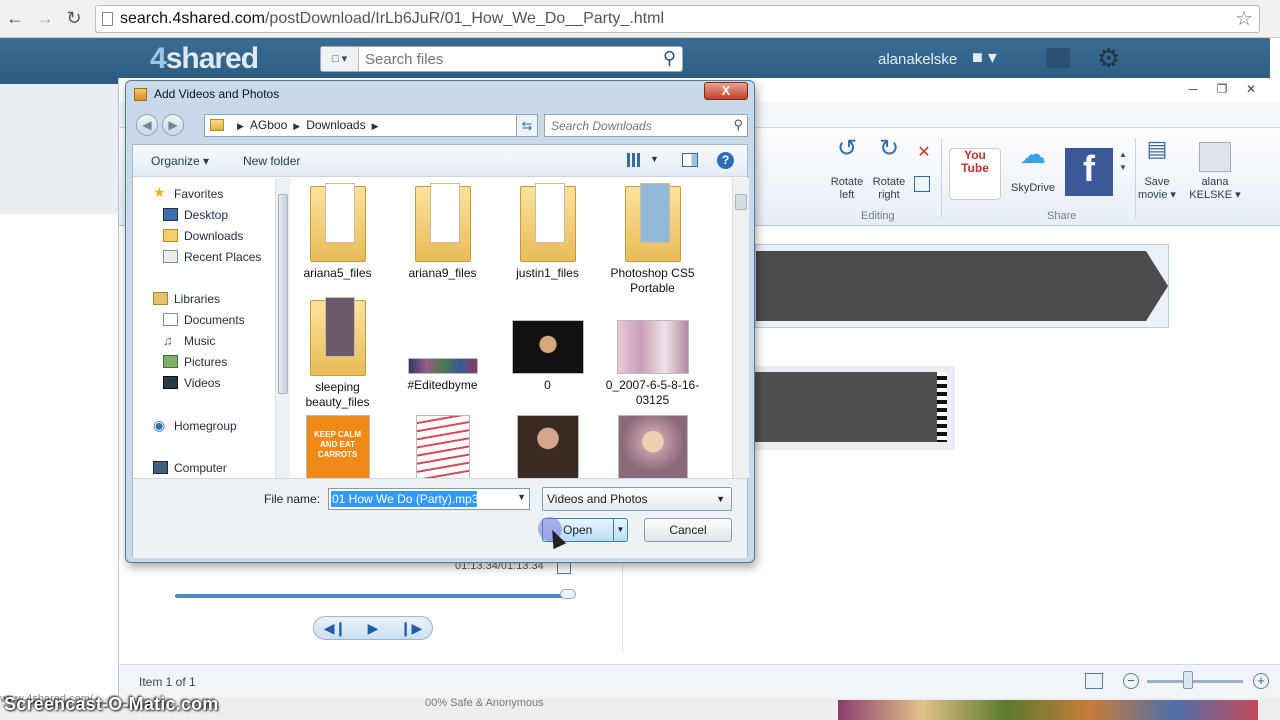 Image resolution: width=1280 pixels, height=720 pixels. Describe the element at coordinates (1123, 161) in the screenshot. I see `share-gallery-scroll: ▲ ▼` at that location.